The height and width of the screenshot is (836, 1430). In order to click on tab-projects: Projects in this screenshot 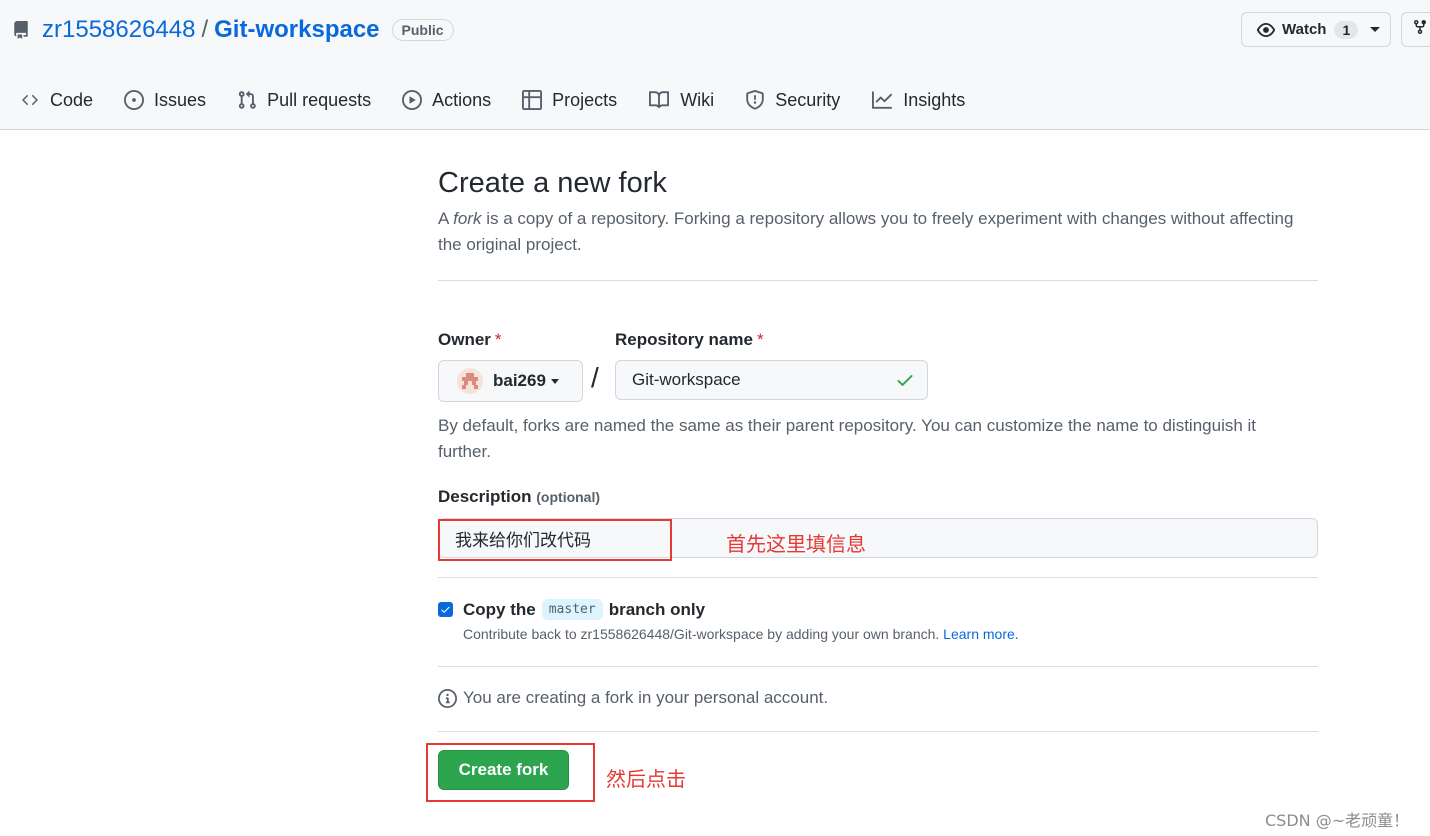, I will do `click(569, 100)`.